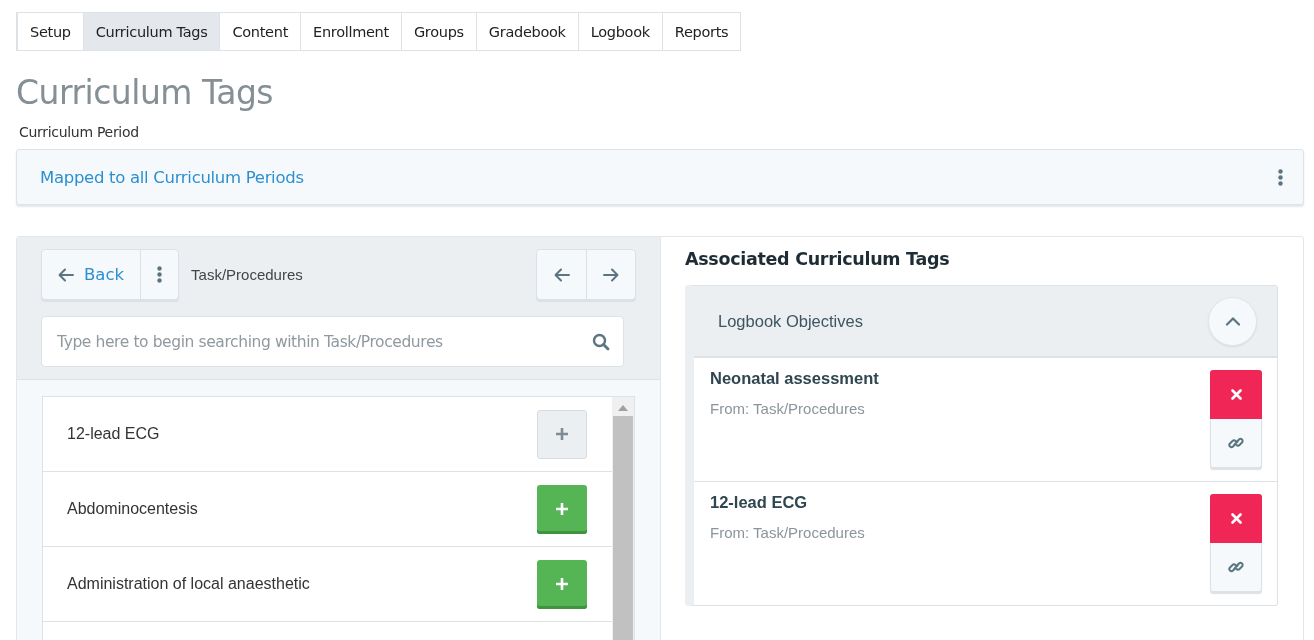  I want to click on collapse-button, so click(1232, 321).